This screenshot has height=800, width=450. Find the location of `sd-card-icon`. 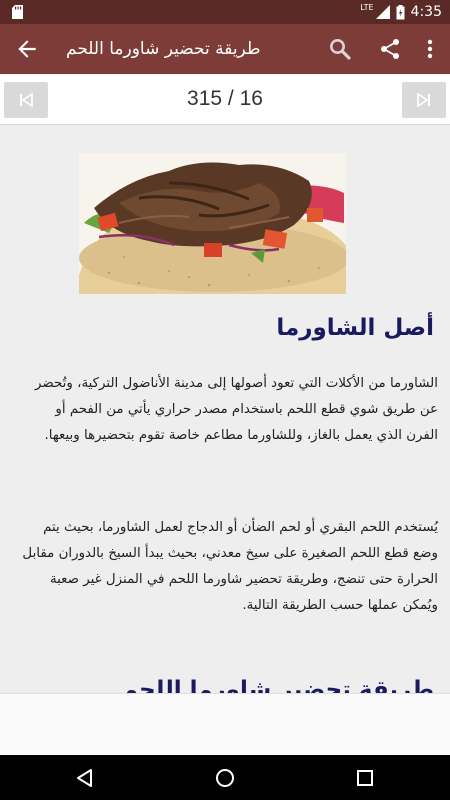

sd-card-icon is located at coordinates (17, 12).